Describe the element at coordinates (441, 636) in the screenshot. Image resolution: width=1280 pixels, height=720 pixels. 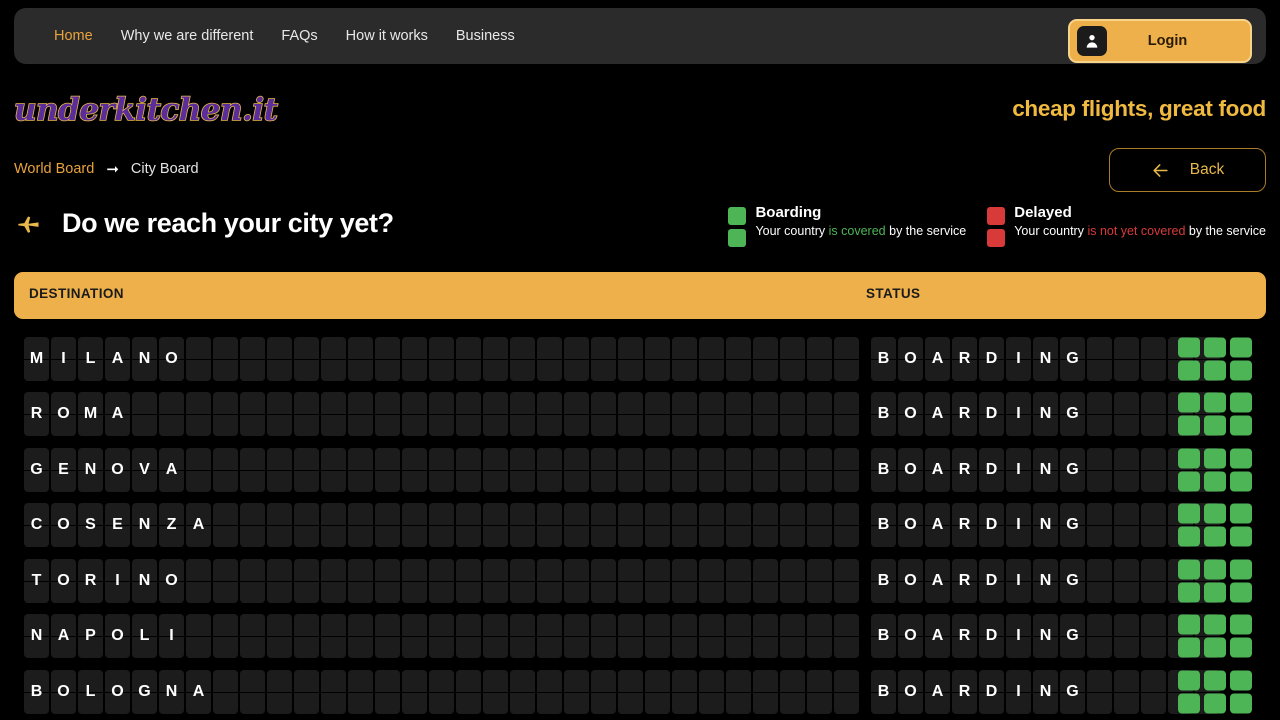
I see `flap-group-dest: NAPOLI` at that location.